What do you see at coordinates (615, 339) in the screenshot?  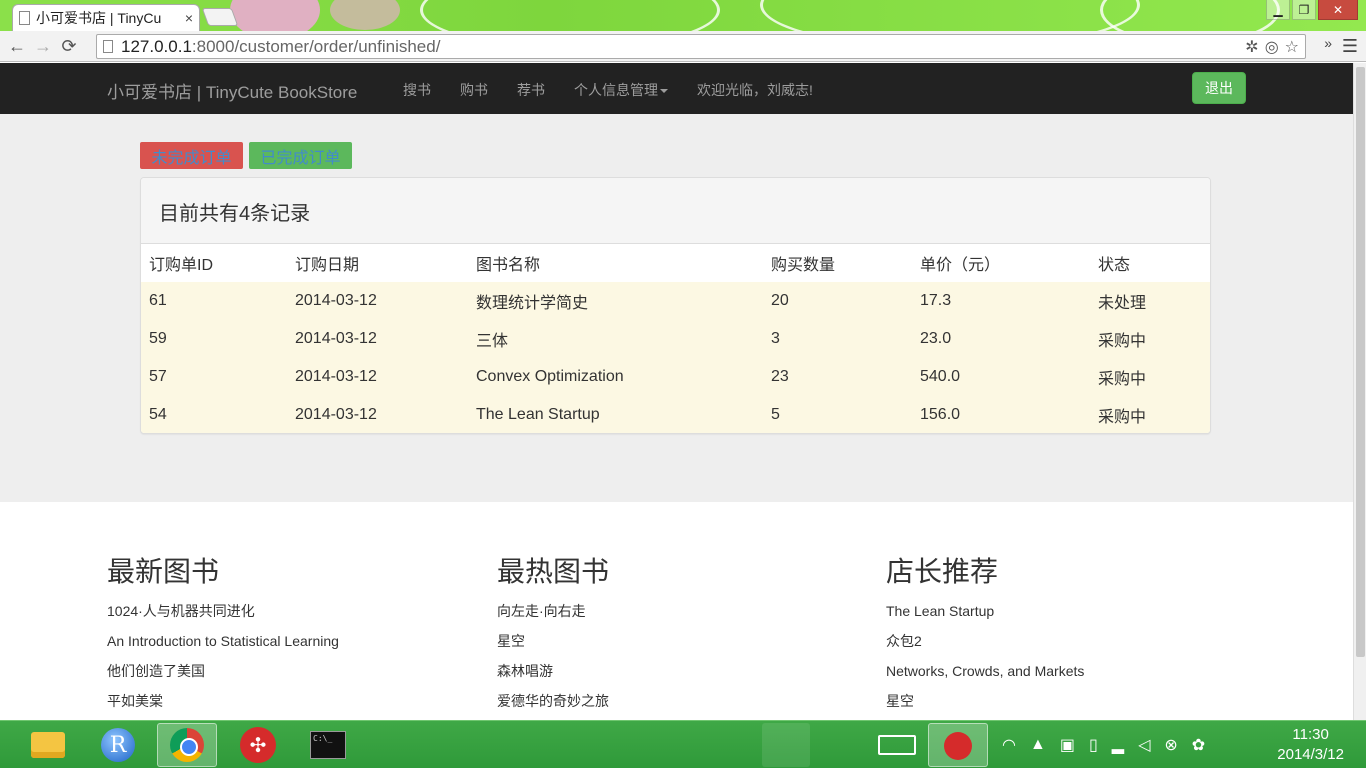 I see `book-title: 三体` at bounding box center [615, 339].